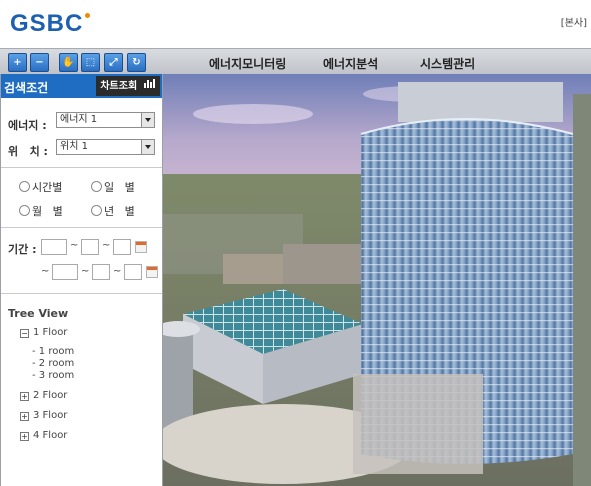 The image size is (591, 486). I want to click on radio-hourly, so click(24, 186).